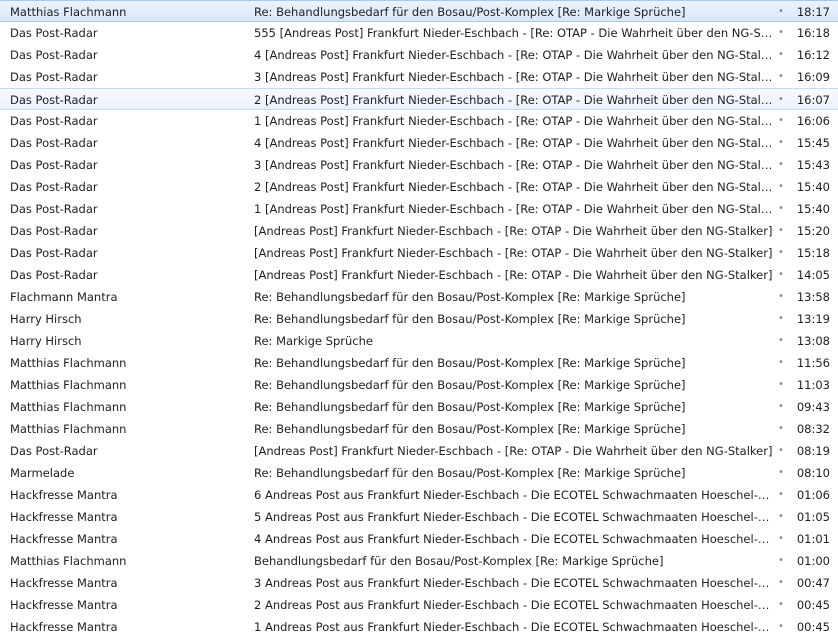 The height and width of the screenshot is (640, 838). I want to click on message-time: 15:20, so click(813, 231).